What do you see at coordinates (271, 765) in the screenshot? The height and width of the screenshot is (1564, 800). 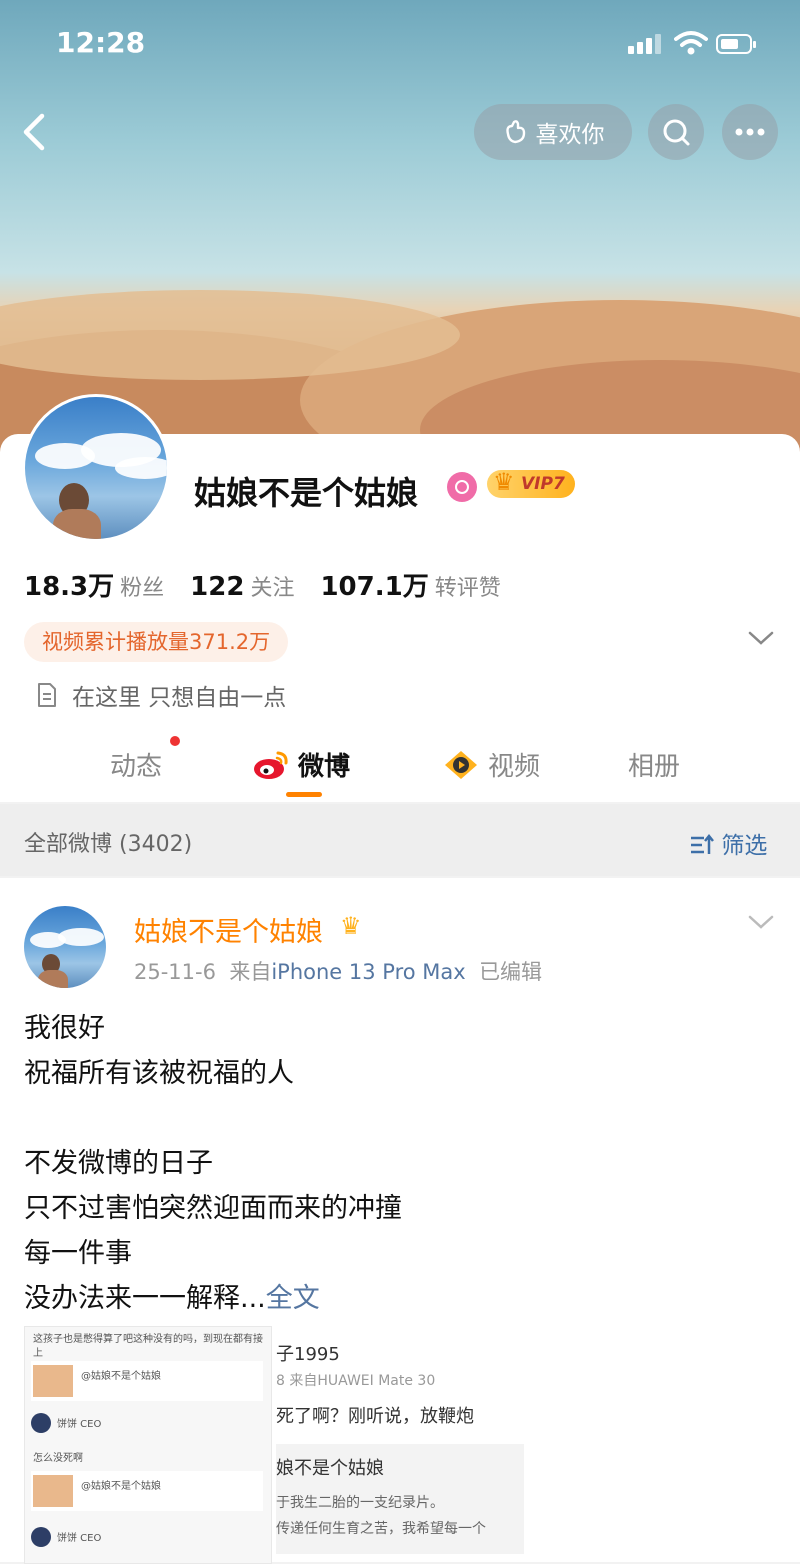 I see `weibo-logo-icon` at bounding box center [271, 765].